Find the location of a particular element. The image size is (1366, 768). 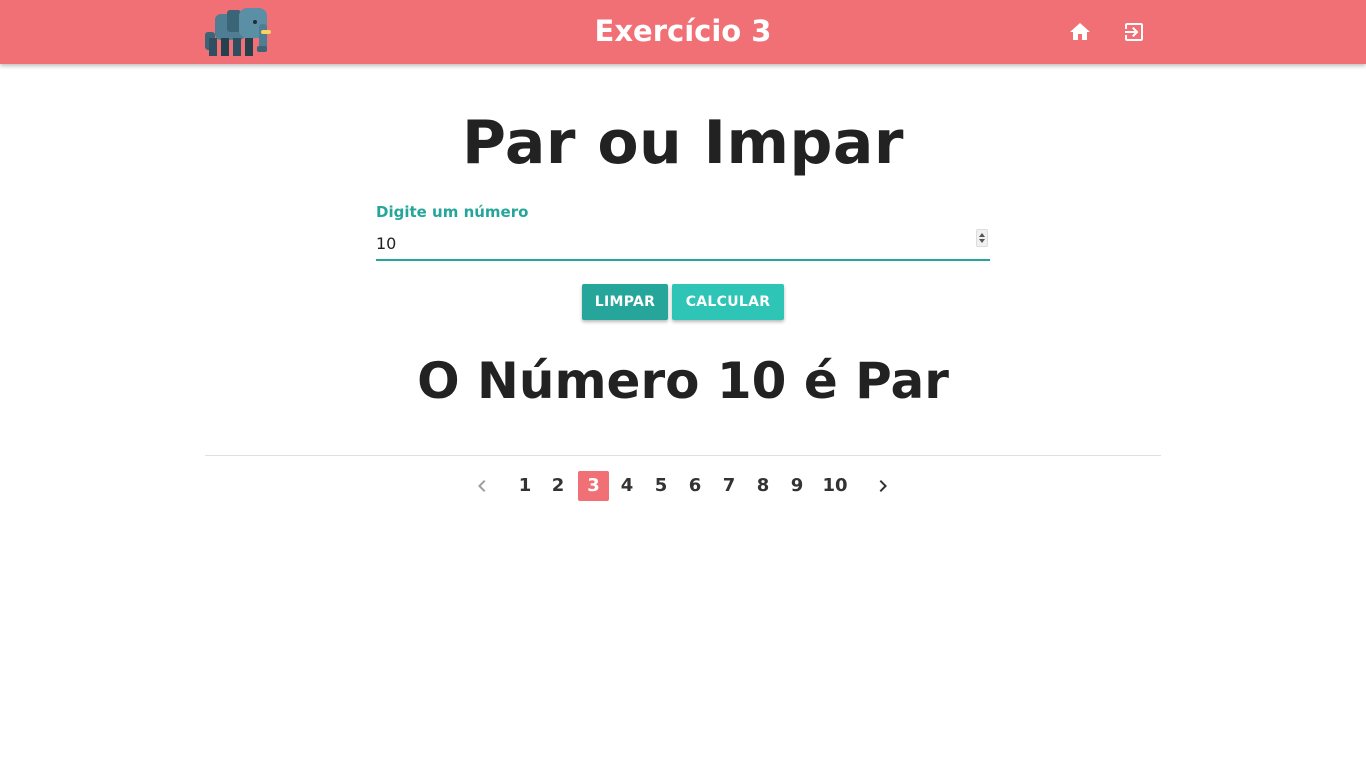

page-link-1: 1 is located at coordinates (525, 486).